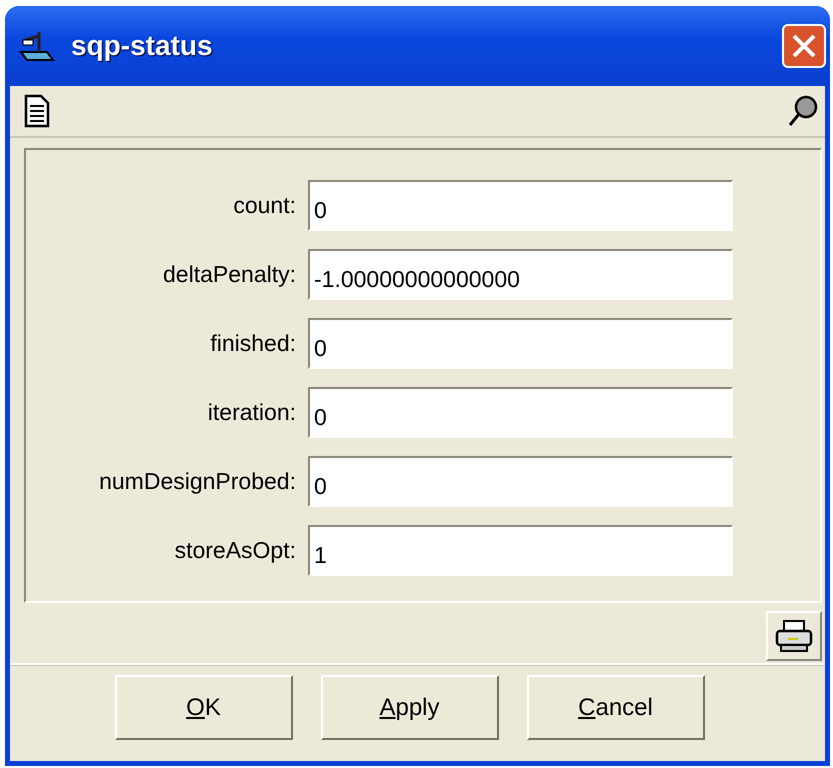 This screenshot has height=768, width=833. What do you see at coordinates (142, 46) in the screenshot?
I see `window-title: sqp-status` at bounding box center [142, 46].